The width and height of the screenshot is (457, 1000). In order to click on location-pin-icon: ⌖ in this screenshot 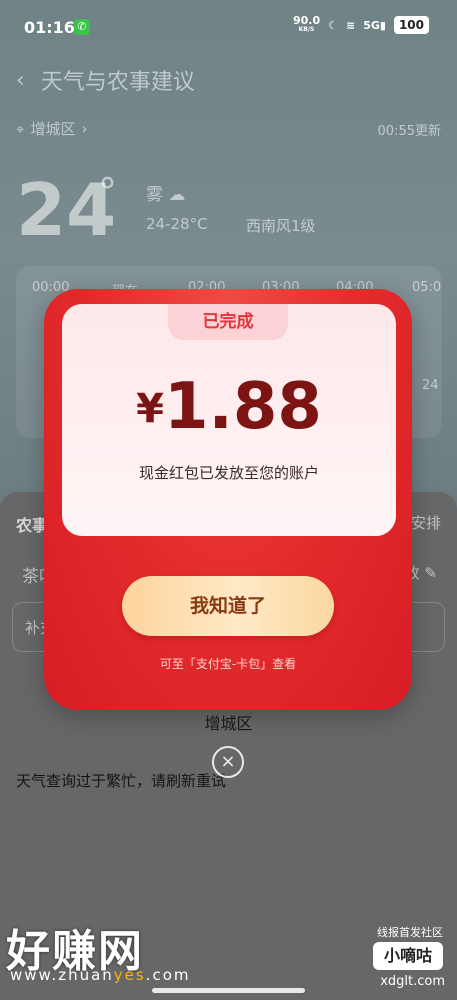, I will do `click(20, 128)`.